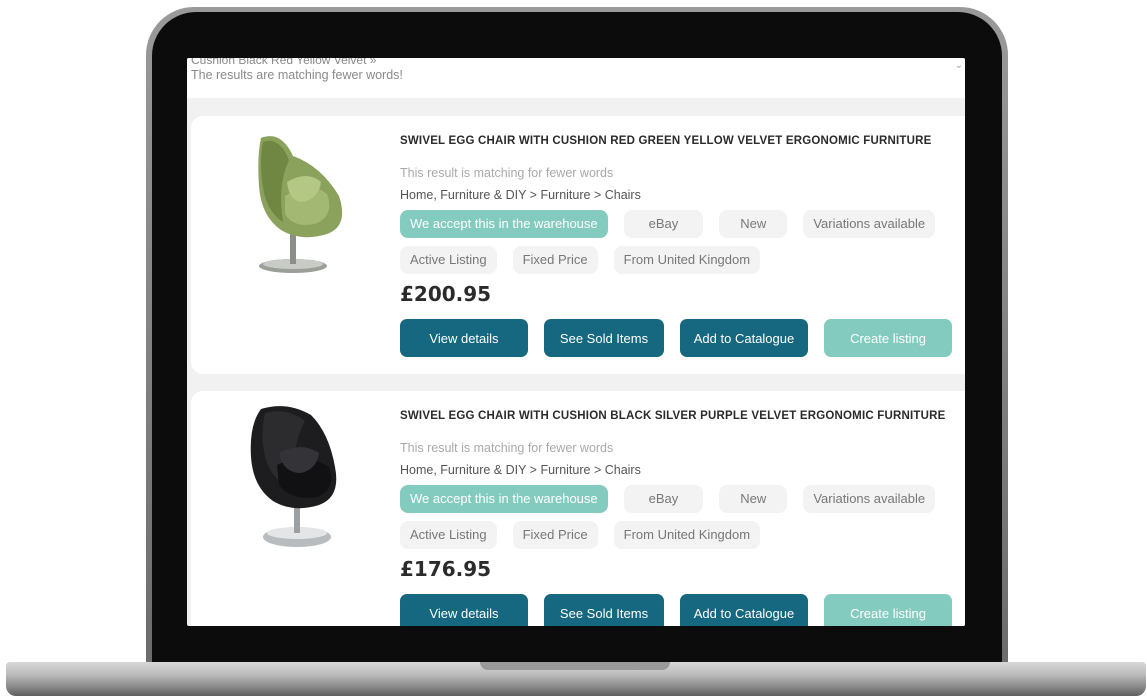 Image resolution: width=1147 pixels, height=698 pixels. I want to click on result-price: £176.95, so click(446, 569).